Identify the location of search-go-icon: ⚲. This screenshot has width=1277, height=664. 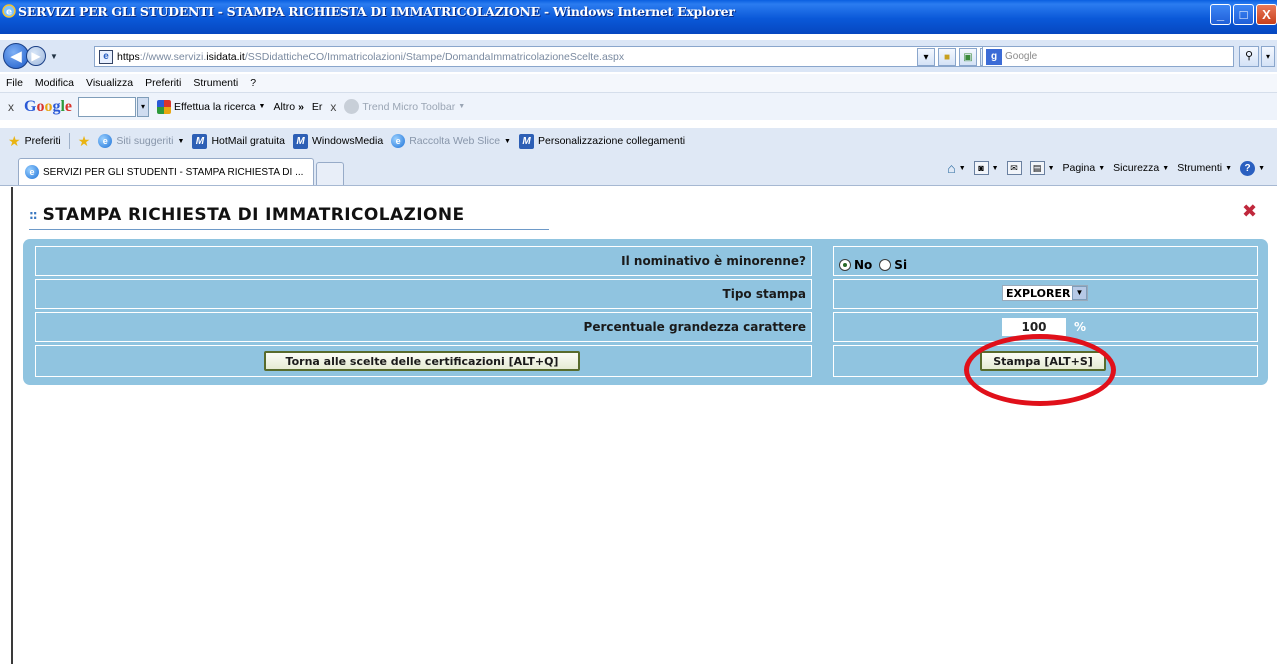
(1249, 56).